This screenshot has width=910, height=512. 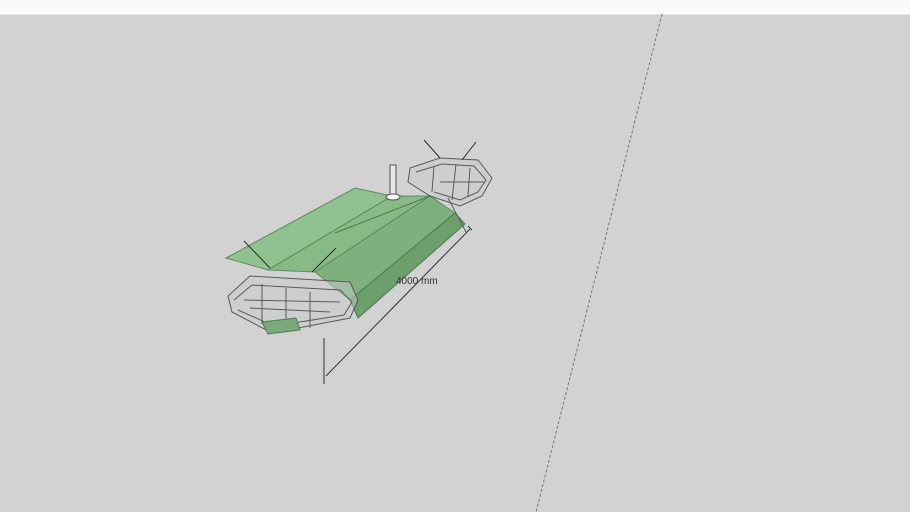 What do you see at coordinates (417, 281) in the screenshot?
I see `dimension-label: 4000 mm` at bounding box center [417, 281].